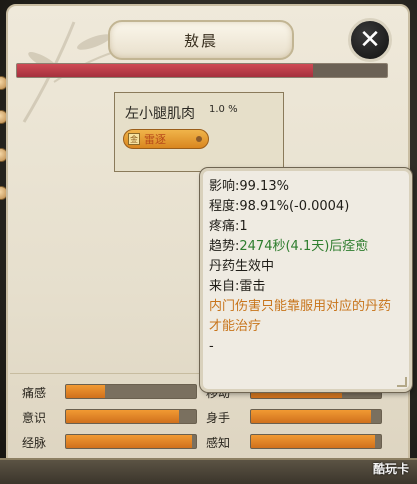 The width and height of the screenshot is (417, 484). I want to click on tooltip-trend: 趋势:2474秒(4.1天)后痊愈, so click(306, 247).